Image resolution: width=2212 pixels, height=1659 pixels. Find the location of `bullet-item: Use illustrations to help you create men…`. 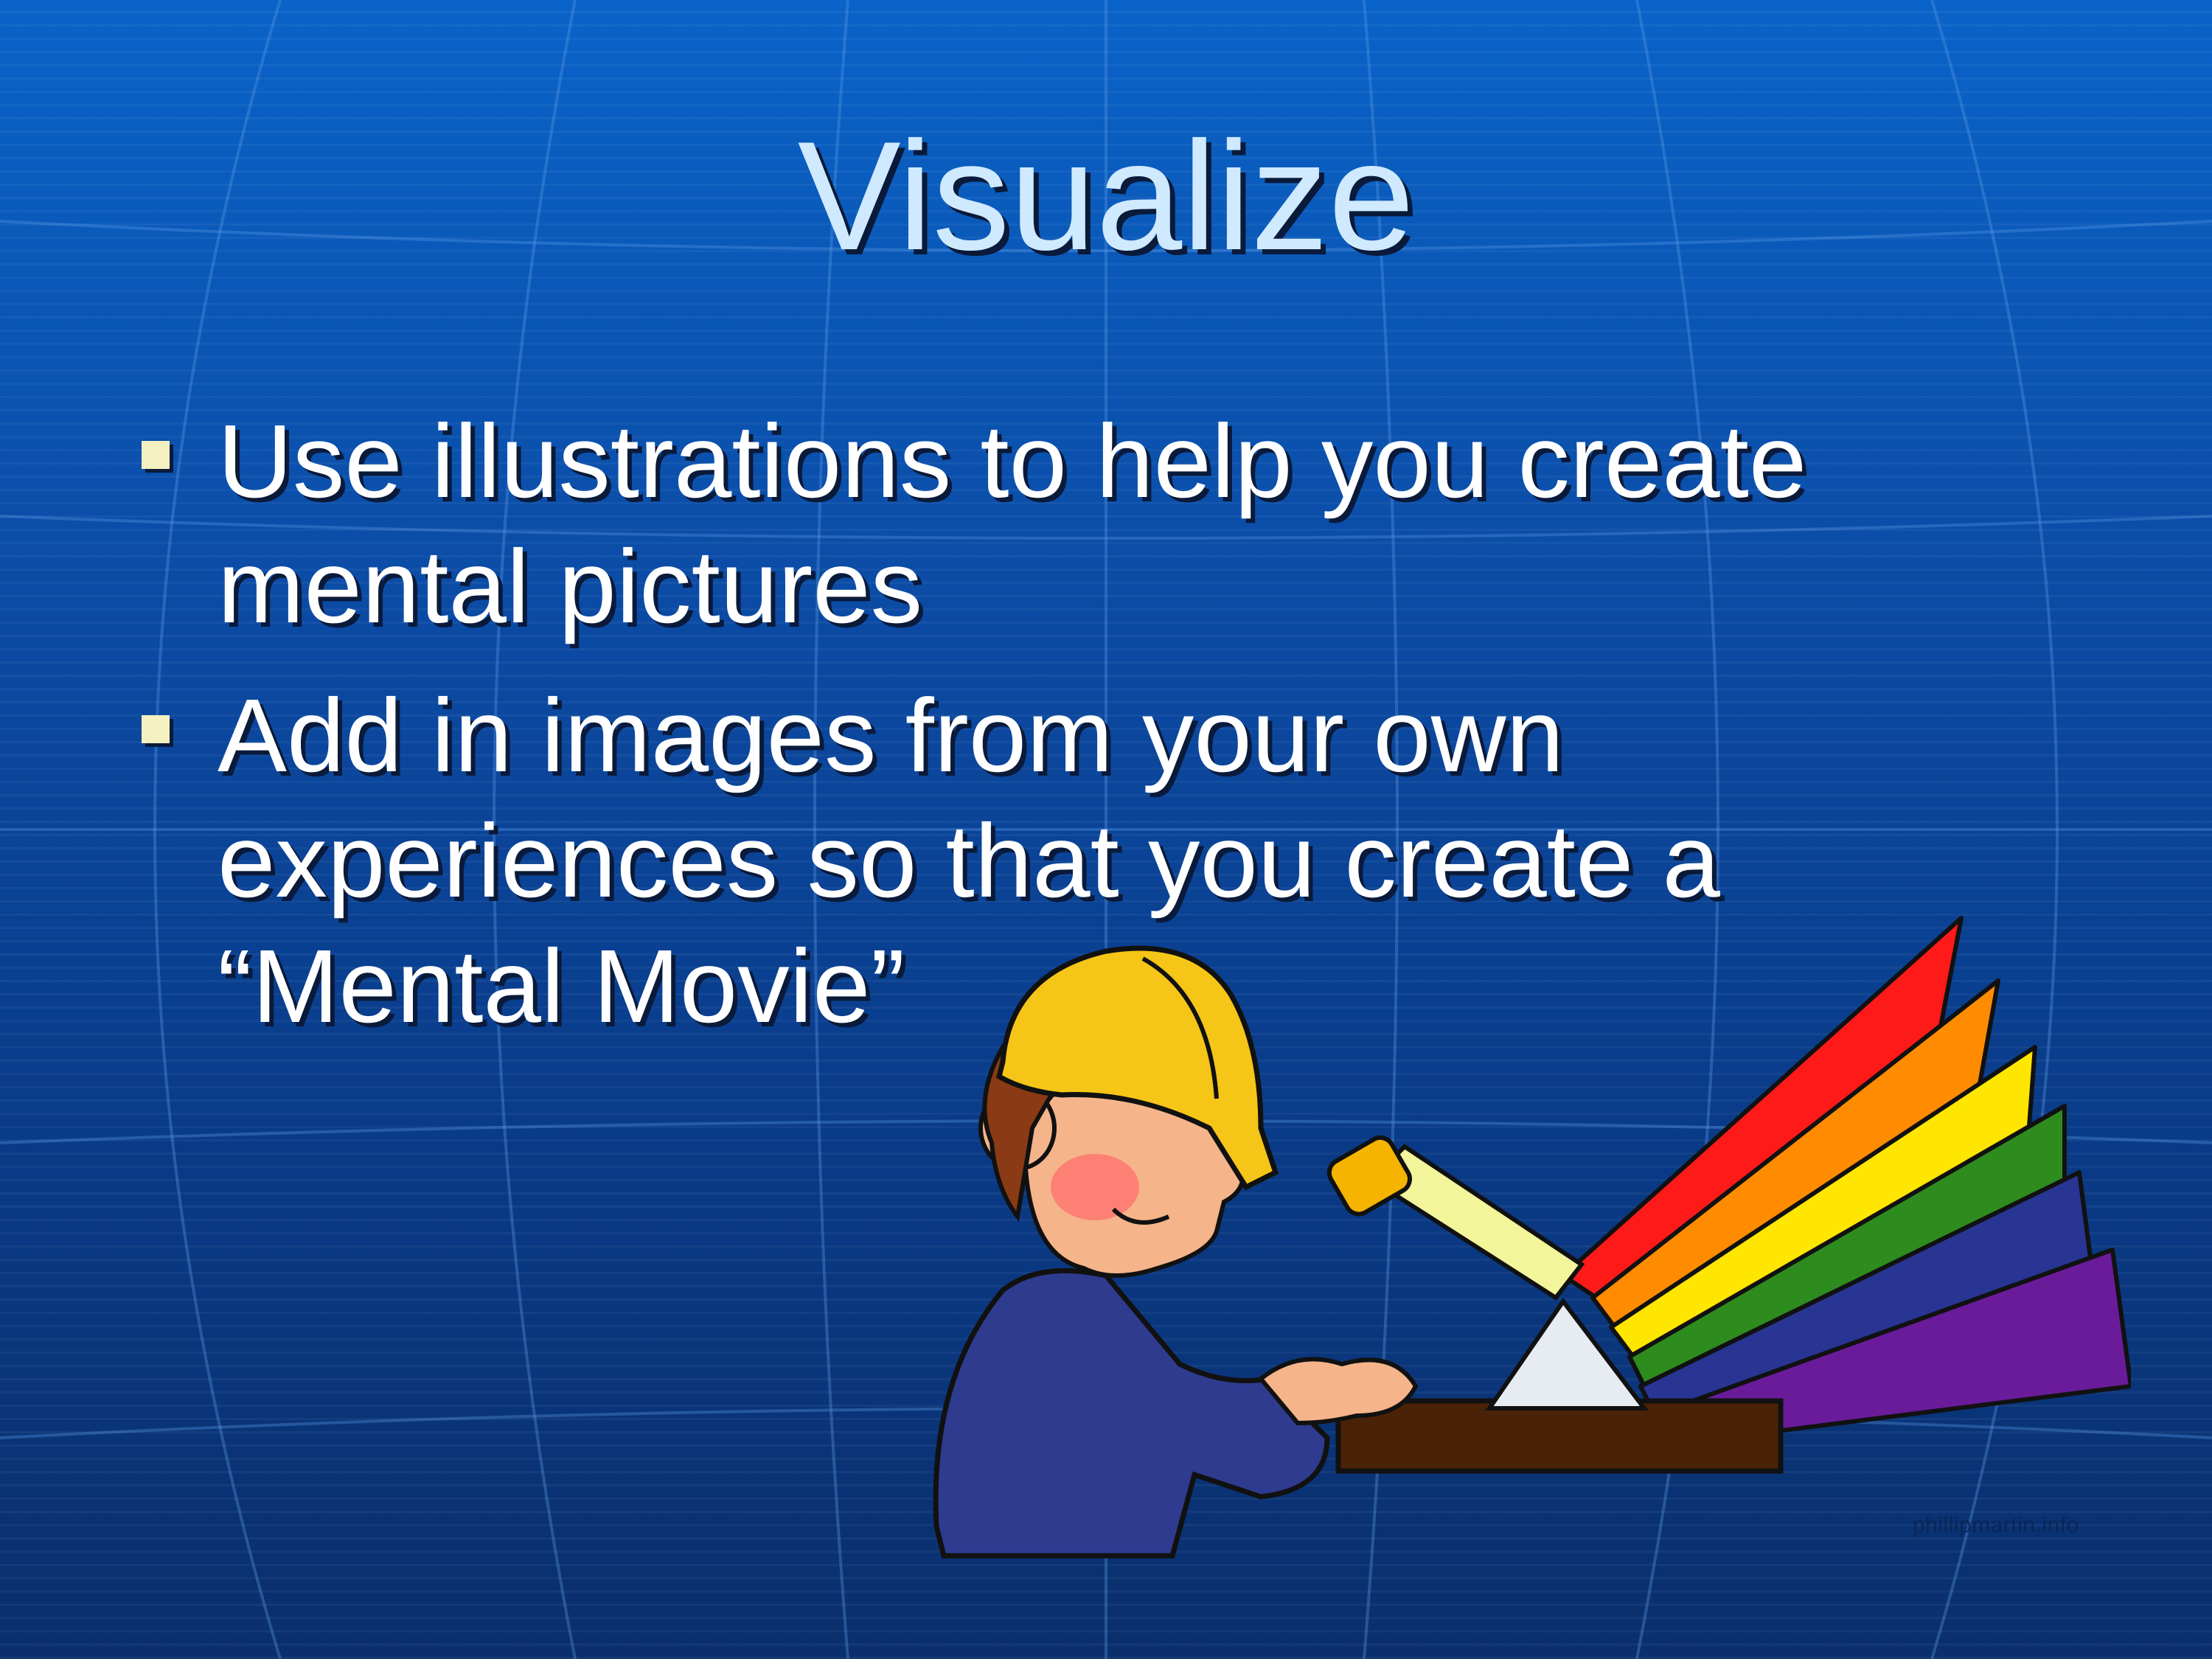

bullet-item: Use illustrations to help you create men… is located at coordinates (1076, 523).